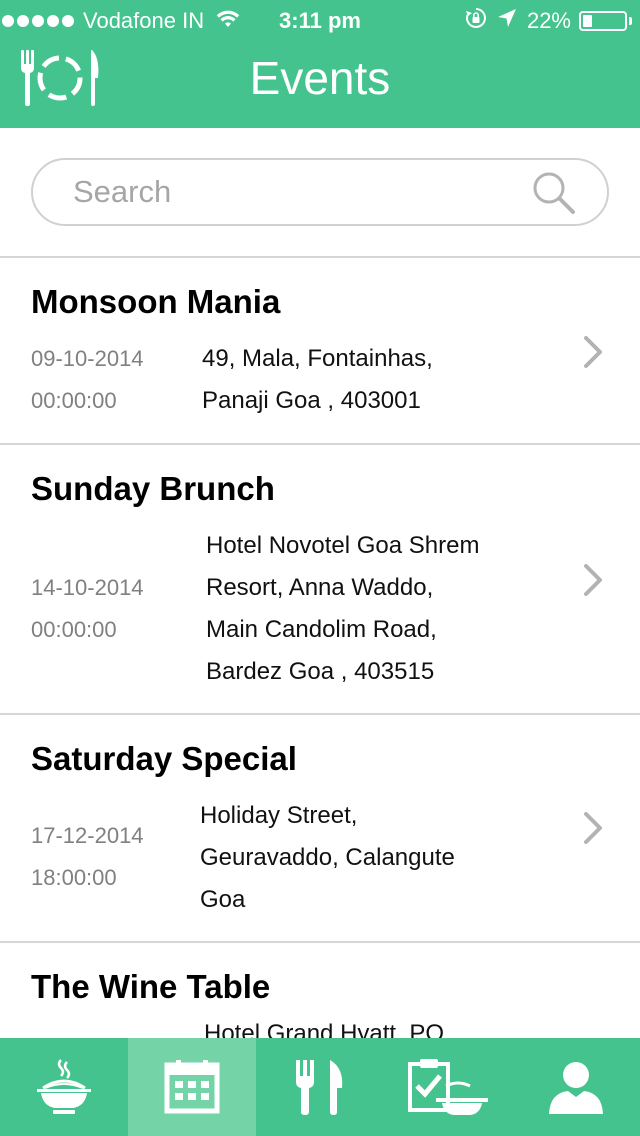 The height and width of the screenshot is (1136, 640). I want to click on battery-level-fill, so click(587, 21).